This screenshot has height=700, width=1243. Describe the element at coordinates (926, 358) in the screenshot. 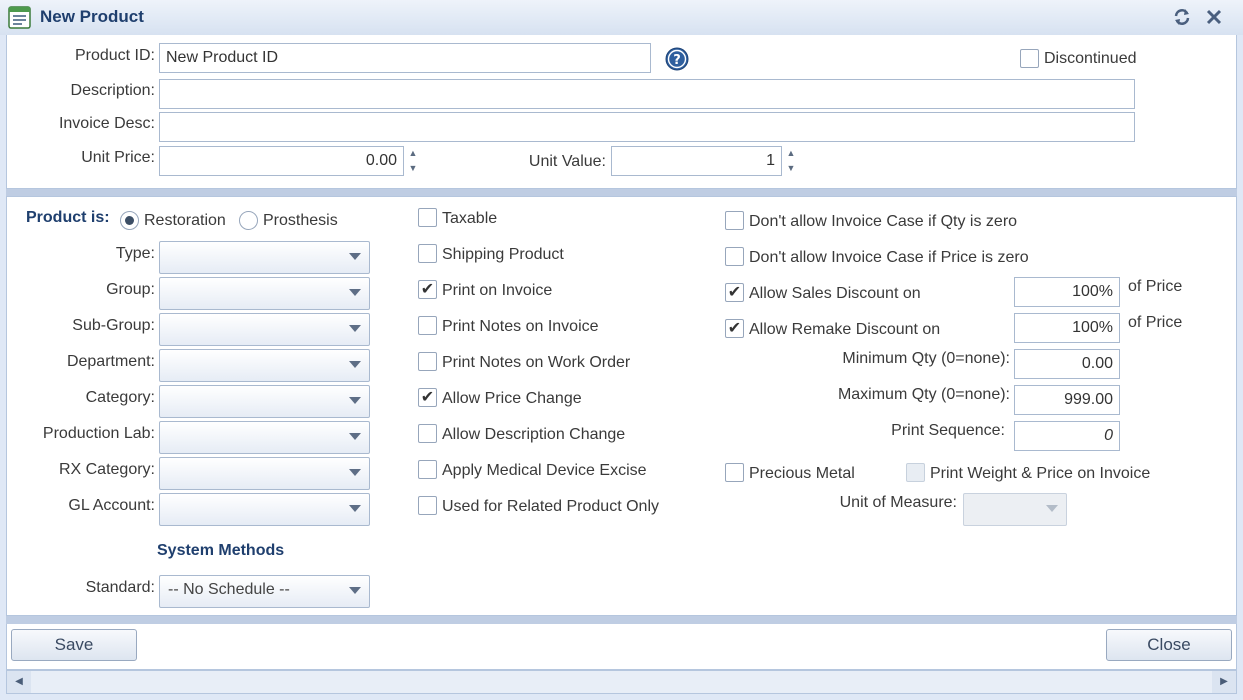

I see `min-qty-label: Minimum Qty (0=none):` at that location.